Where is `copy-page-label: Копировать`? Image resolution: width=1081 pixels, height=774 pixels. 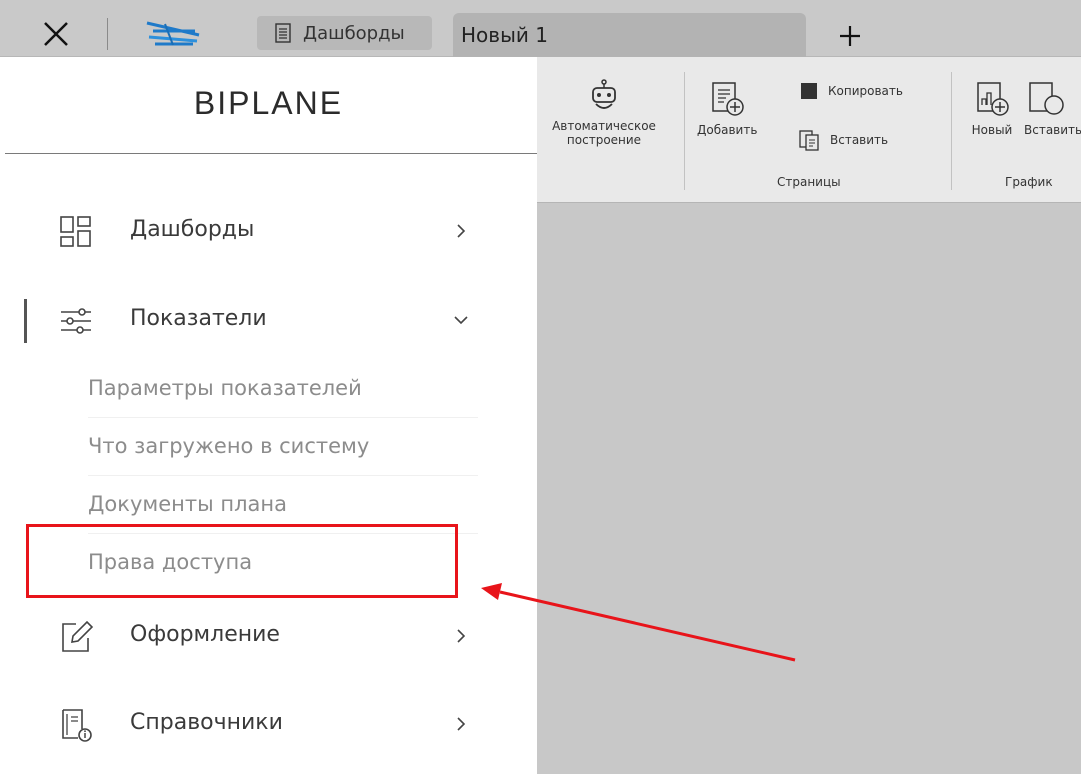
copy-page-label: Копировать is located at coordinates (865, 91).